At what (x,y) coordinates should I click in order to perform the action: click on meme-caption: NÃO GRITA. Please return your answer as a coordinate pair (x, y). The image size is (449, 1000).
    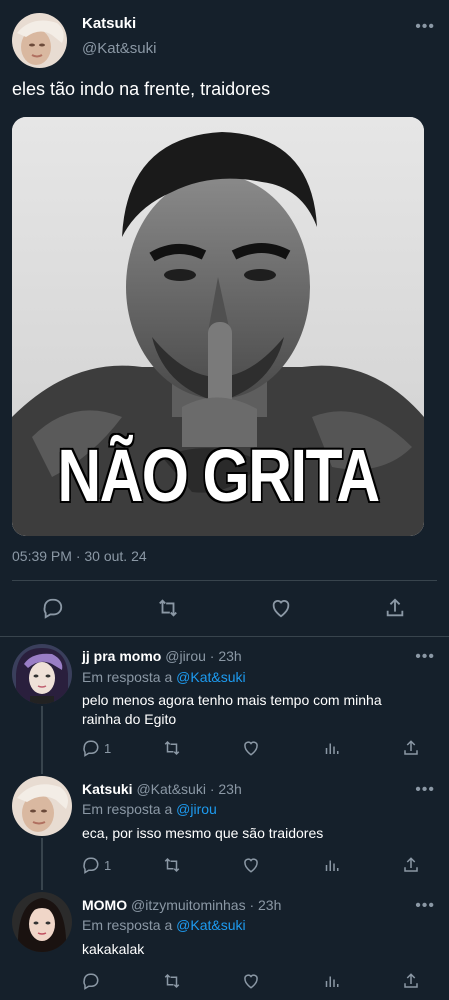
    Looking at the image, I should click on (218, 476).